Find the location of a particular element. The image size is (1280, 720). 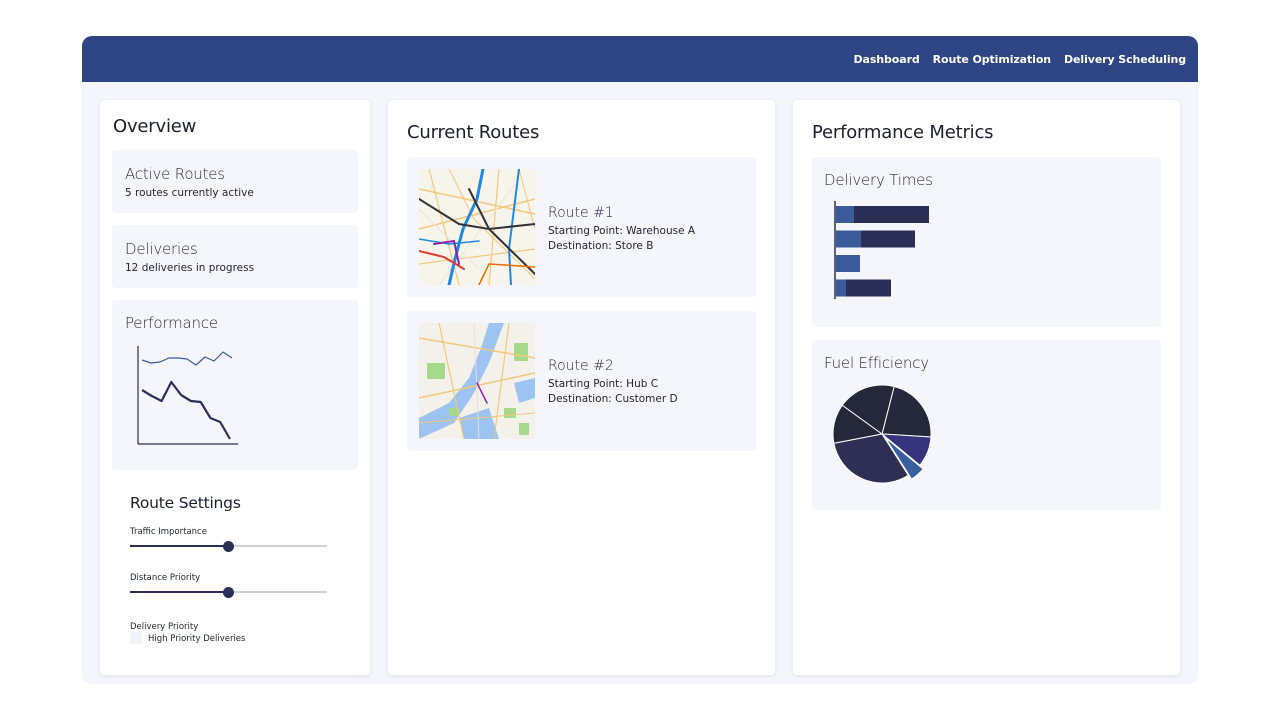

delivery-times-title: Delivery Times is located at coordinates (878, 180).